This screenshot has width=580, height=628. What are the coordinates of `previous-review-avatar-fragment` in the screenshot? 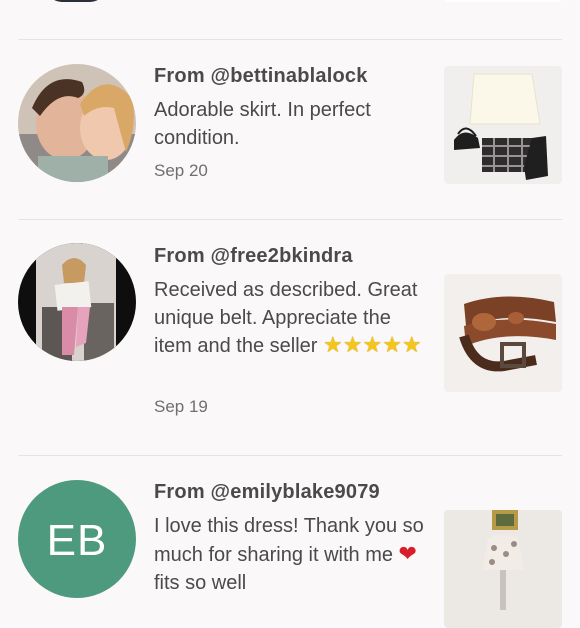 It's located at (76, 1).